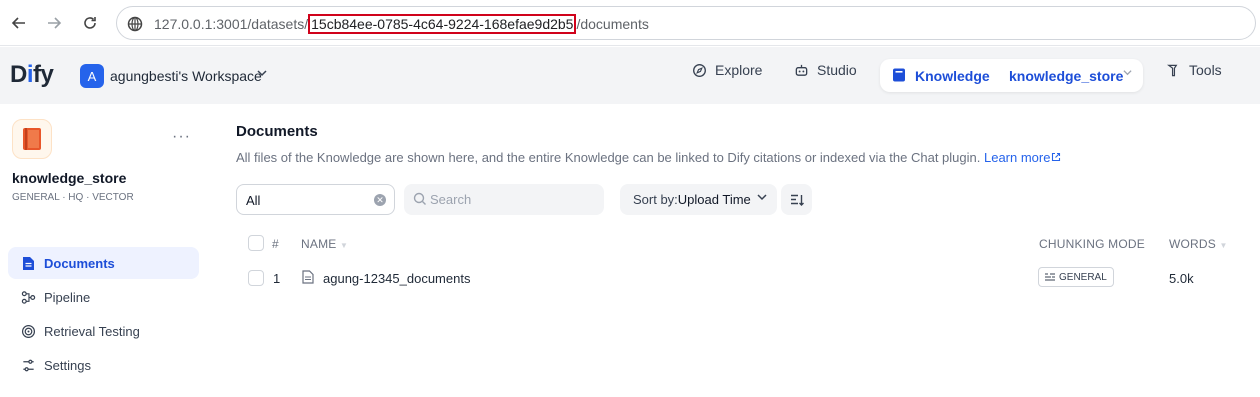 The image size is (1260, 397). I want to click on nav-explore: Explore, so click(727, 70).